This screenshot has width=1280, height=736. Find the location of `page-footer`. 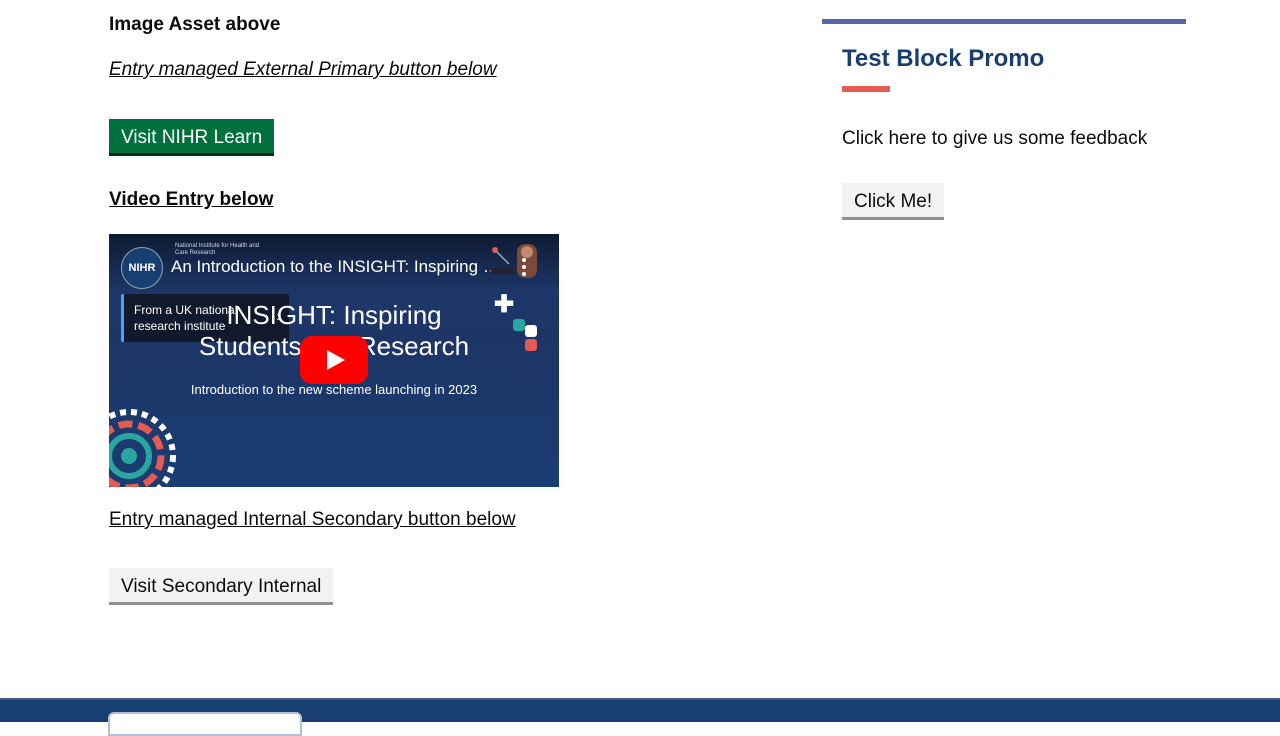

page-footer is located at coordinates (640, 717).